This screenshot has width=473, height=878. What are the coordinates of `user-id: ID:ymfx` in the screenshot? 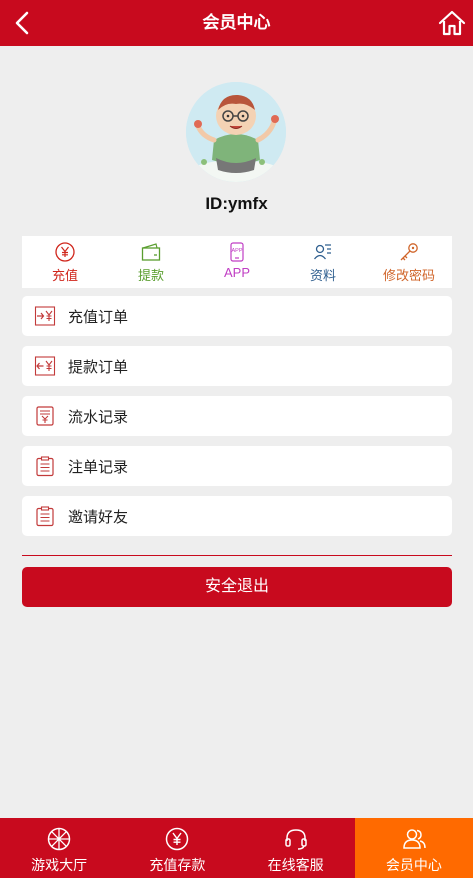 It's located at (236, 203).